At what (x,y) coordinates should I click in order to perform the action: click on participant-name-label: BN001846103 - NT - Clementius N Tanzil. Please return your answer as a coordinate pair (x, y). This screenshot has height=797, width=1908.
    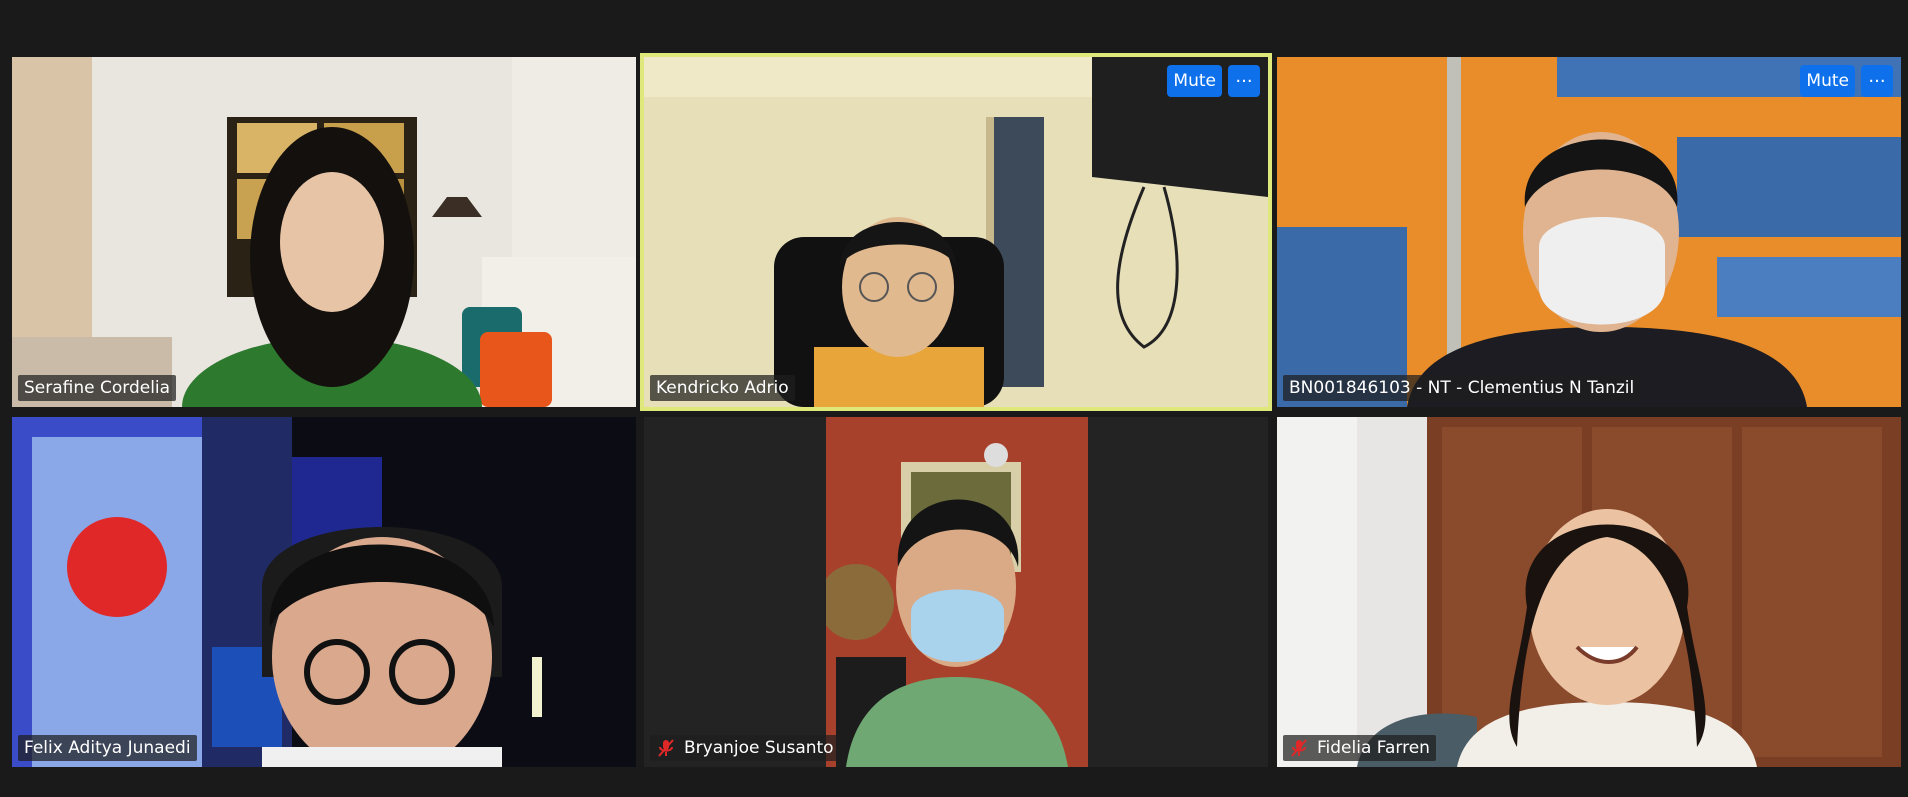
    Looking at the image, I should click on (1462, 388).